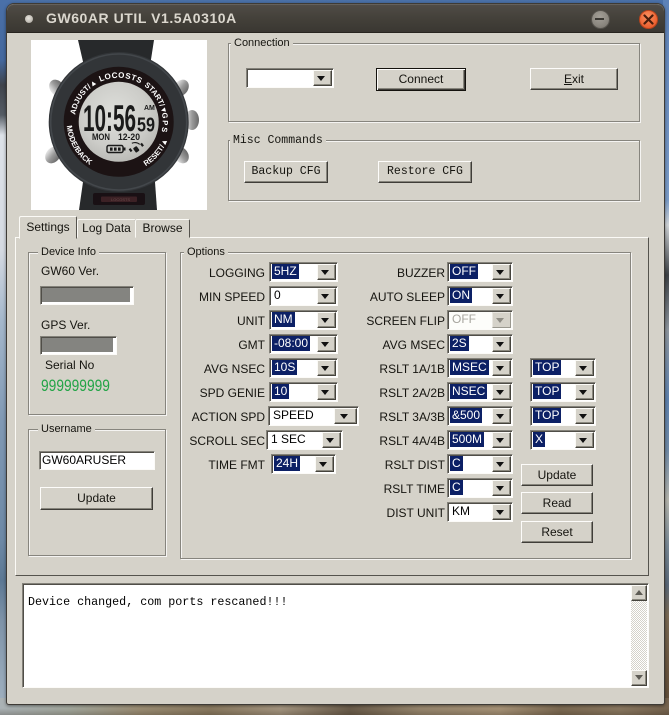 The width and height of the screenshot is (669, 715). Describe the element at coordinates (164, 123) in the screenshot. I see `svg-text: GPS` at that location.